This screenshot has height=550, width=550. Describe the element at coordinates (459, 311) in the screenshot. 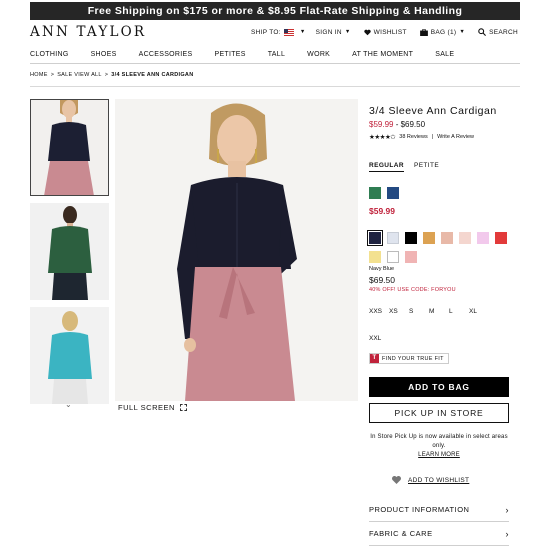

I see `size-l: L` at that location.